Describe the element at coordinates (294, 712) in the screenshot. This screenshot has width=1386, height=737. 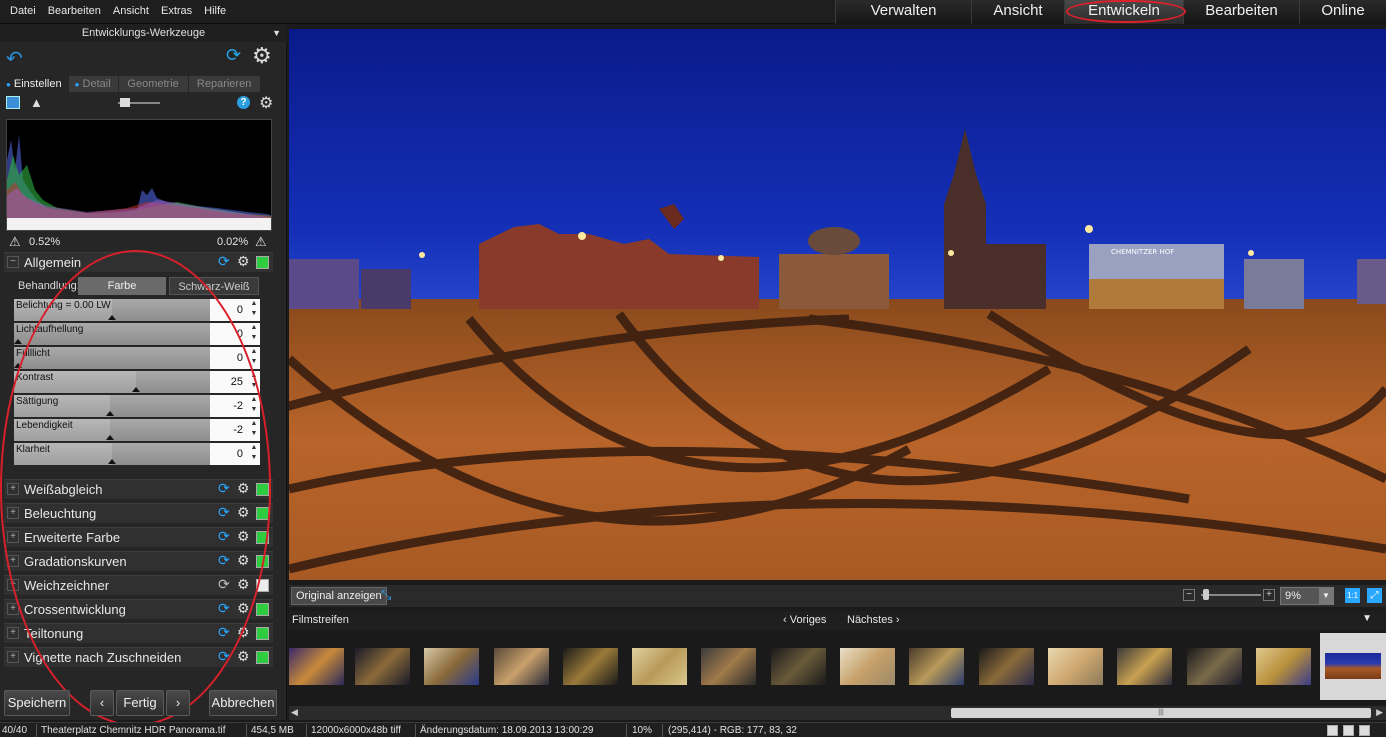
I see `scroll-left-icon: ◀` at that location.